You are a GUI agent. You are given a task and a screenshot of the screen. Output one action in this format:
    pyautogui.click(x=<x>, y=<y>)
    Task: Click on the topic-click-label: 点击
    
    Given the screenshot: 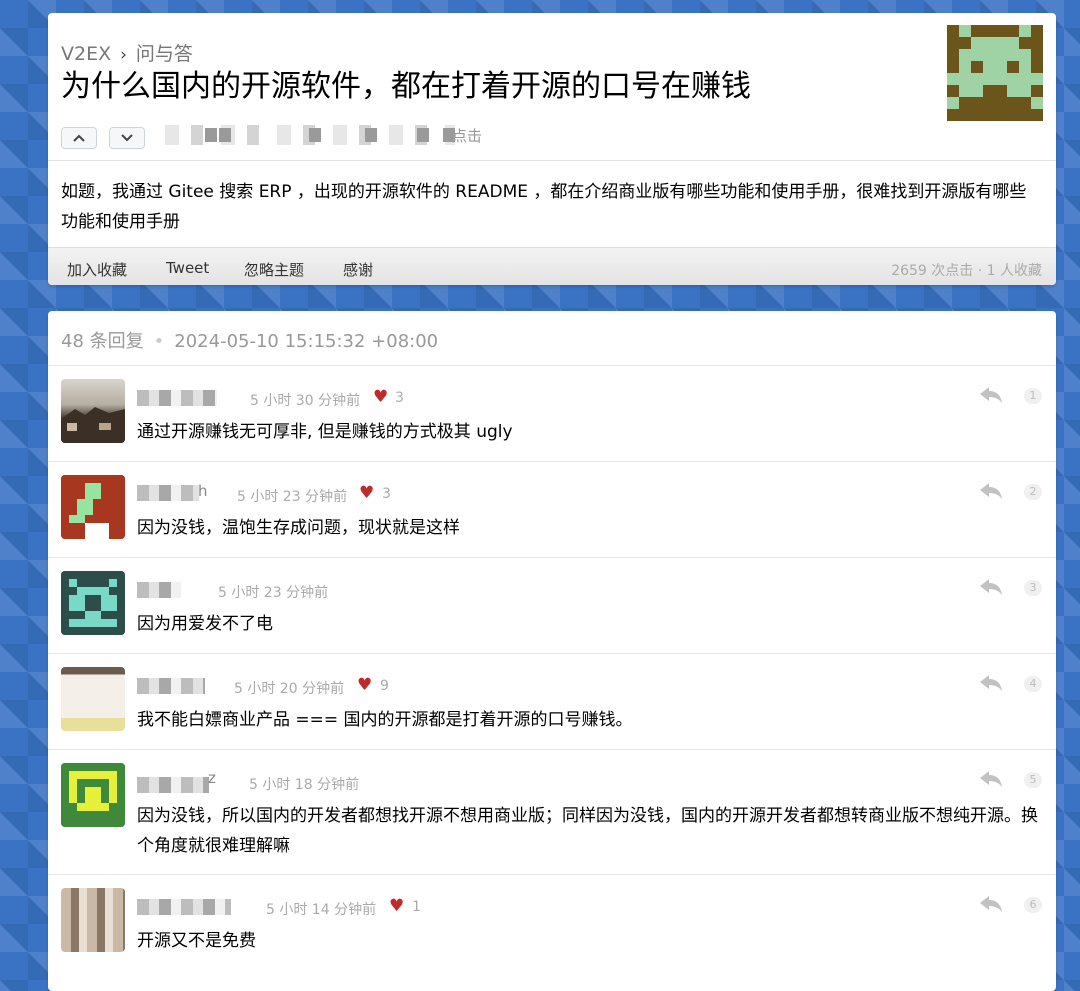 What is the action you would take?
    pyautogui.click(x=467, y=136)
    